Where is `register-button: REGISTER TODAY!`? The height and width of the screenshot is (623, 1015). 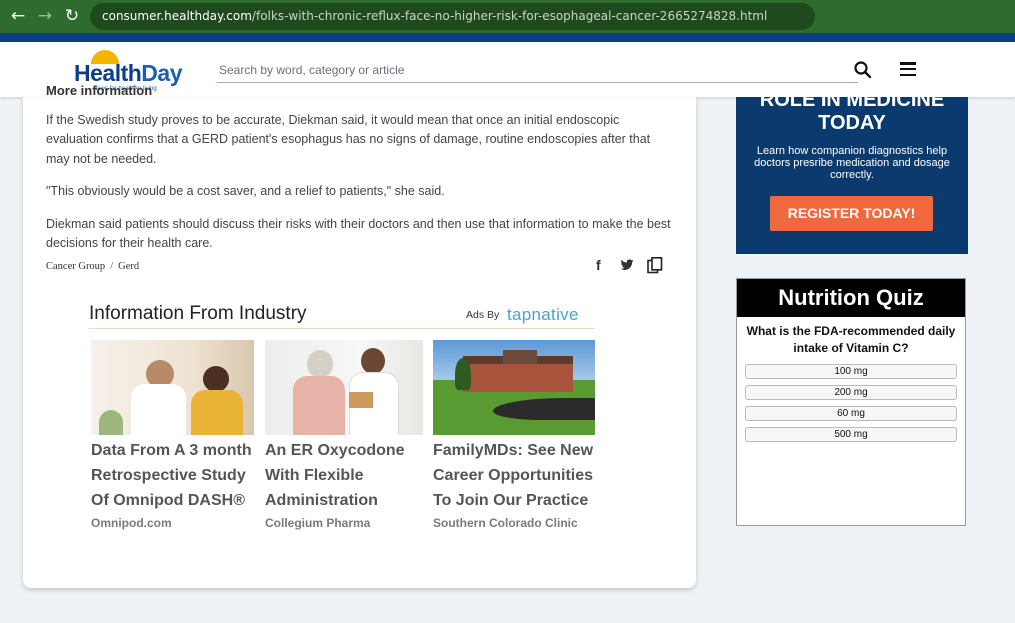 register-button: REGISTER TODAY! is located at coordinates (851, 213).